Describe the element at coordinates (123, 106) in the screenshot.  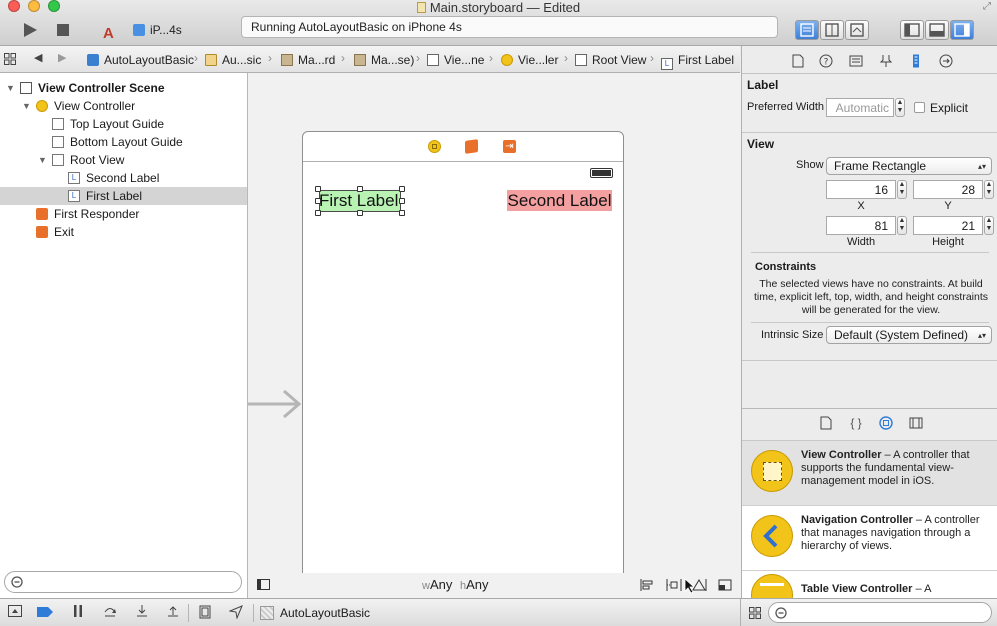
I see `outline-item: ▼ View Controller` at that location.